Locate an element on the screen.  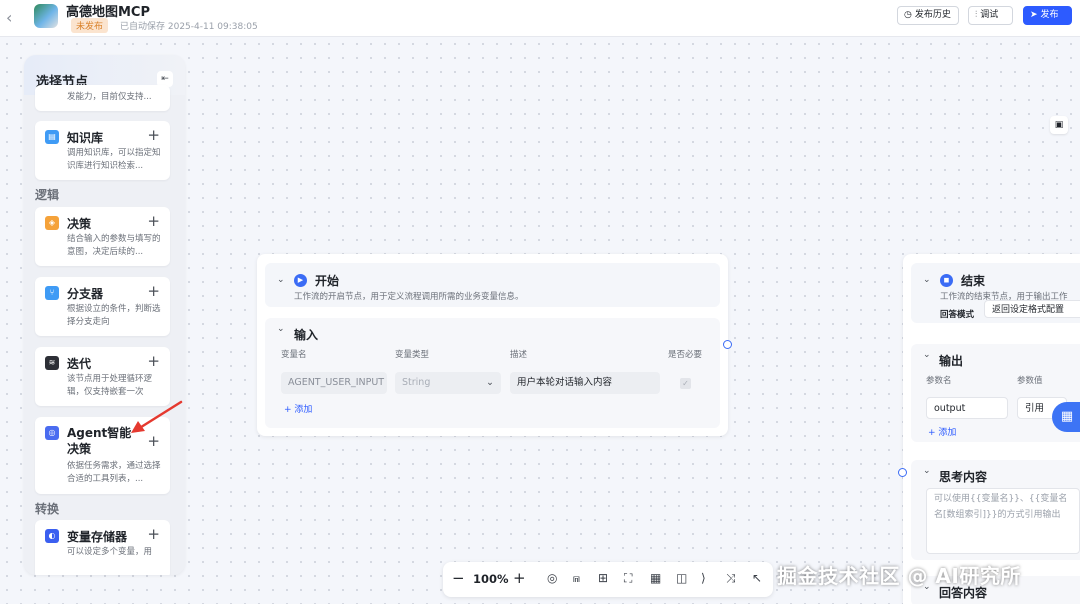
debug-button: ⫶ 调试 is located at coordinates (990, 15).